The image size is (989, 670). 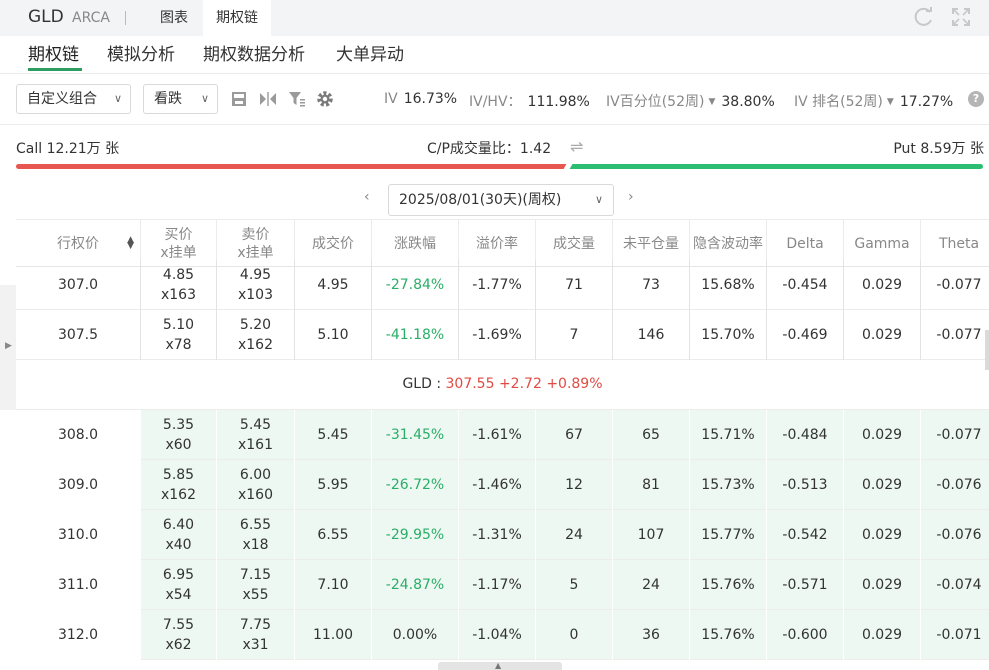 What do you see at coordinates (500, 665) in the screenshot?
I see `scroll-up-handle: ▲` at bounding box center [500, 665].